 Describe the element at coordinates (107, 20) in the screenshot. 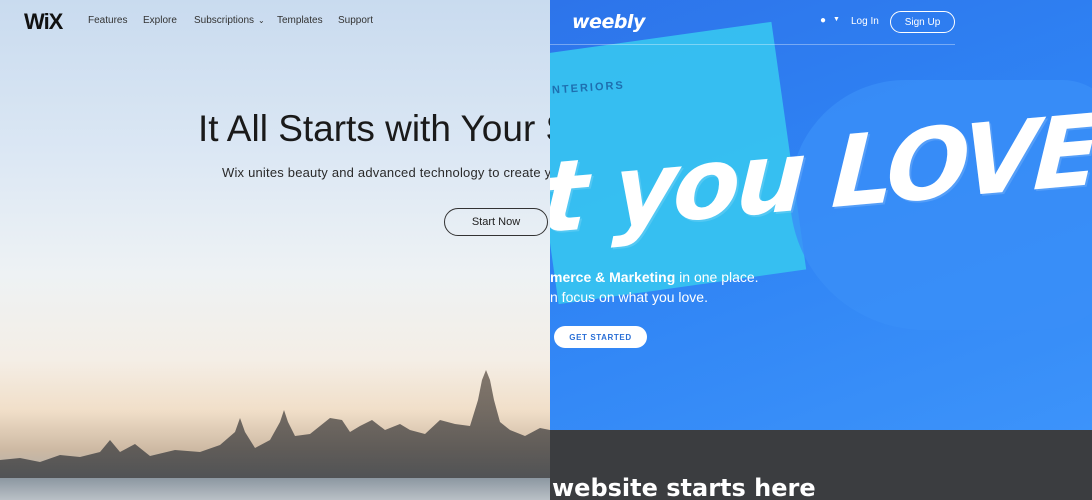

I see `nav-features: Features` at that location.